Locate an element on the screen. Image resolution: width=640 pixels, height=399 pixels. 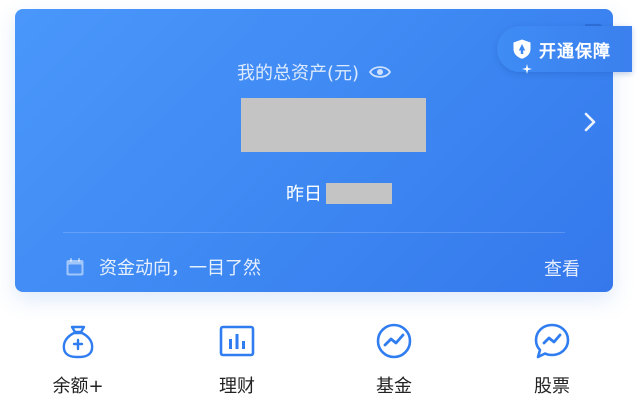
fund-flow-link: 资金动向，一目了然 is located at coordinates (163, 267).